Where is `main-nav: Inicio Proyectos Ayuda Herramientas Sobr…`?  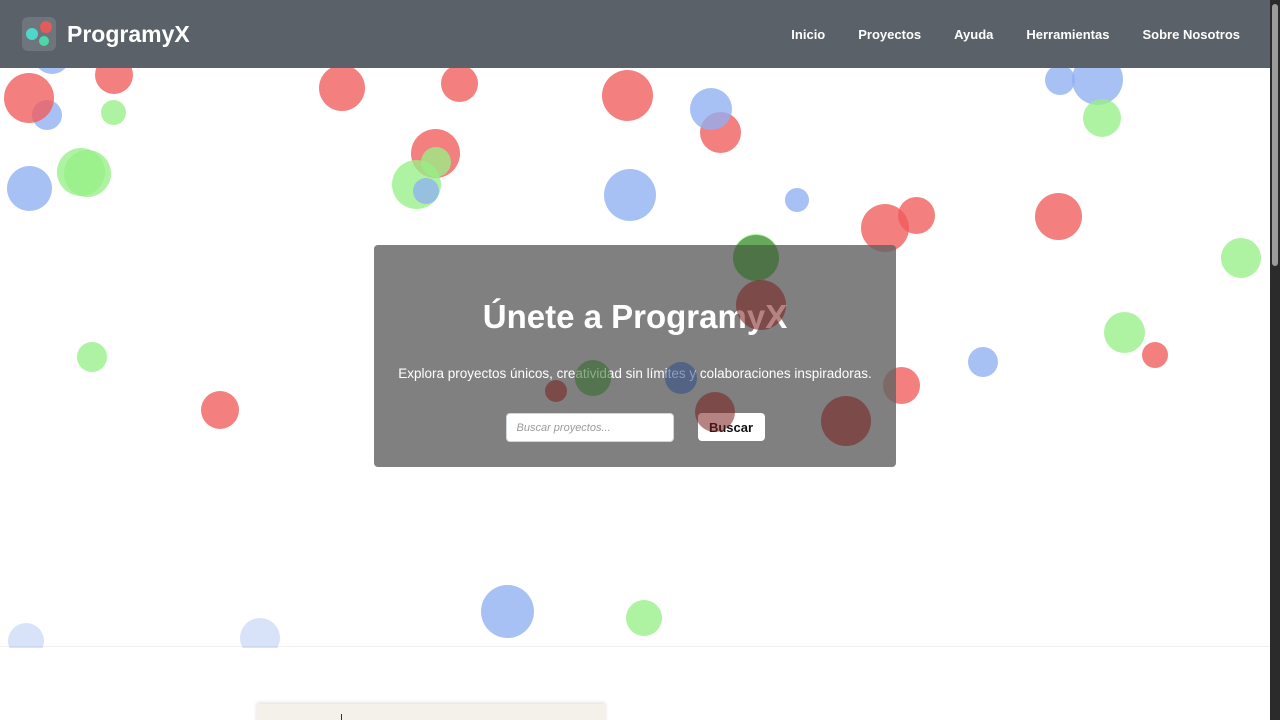 main-nav: Inicio Proyectos Ayuda Herramientas Sobr… is located at coordinates (999, 34).